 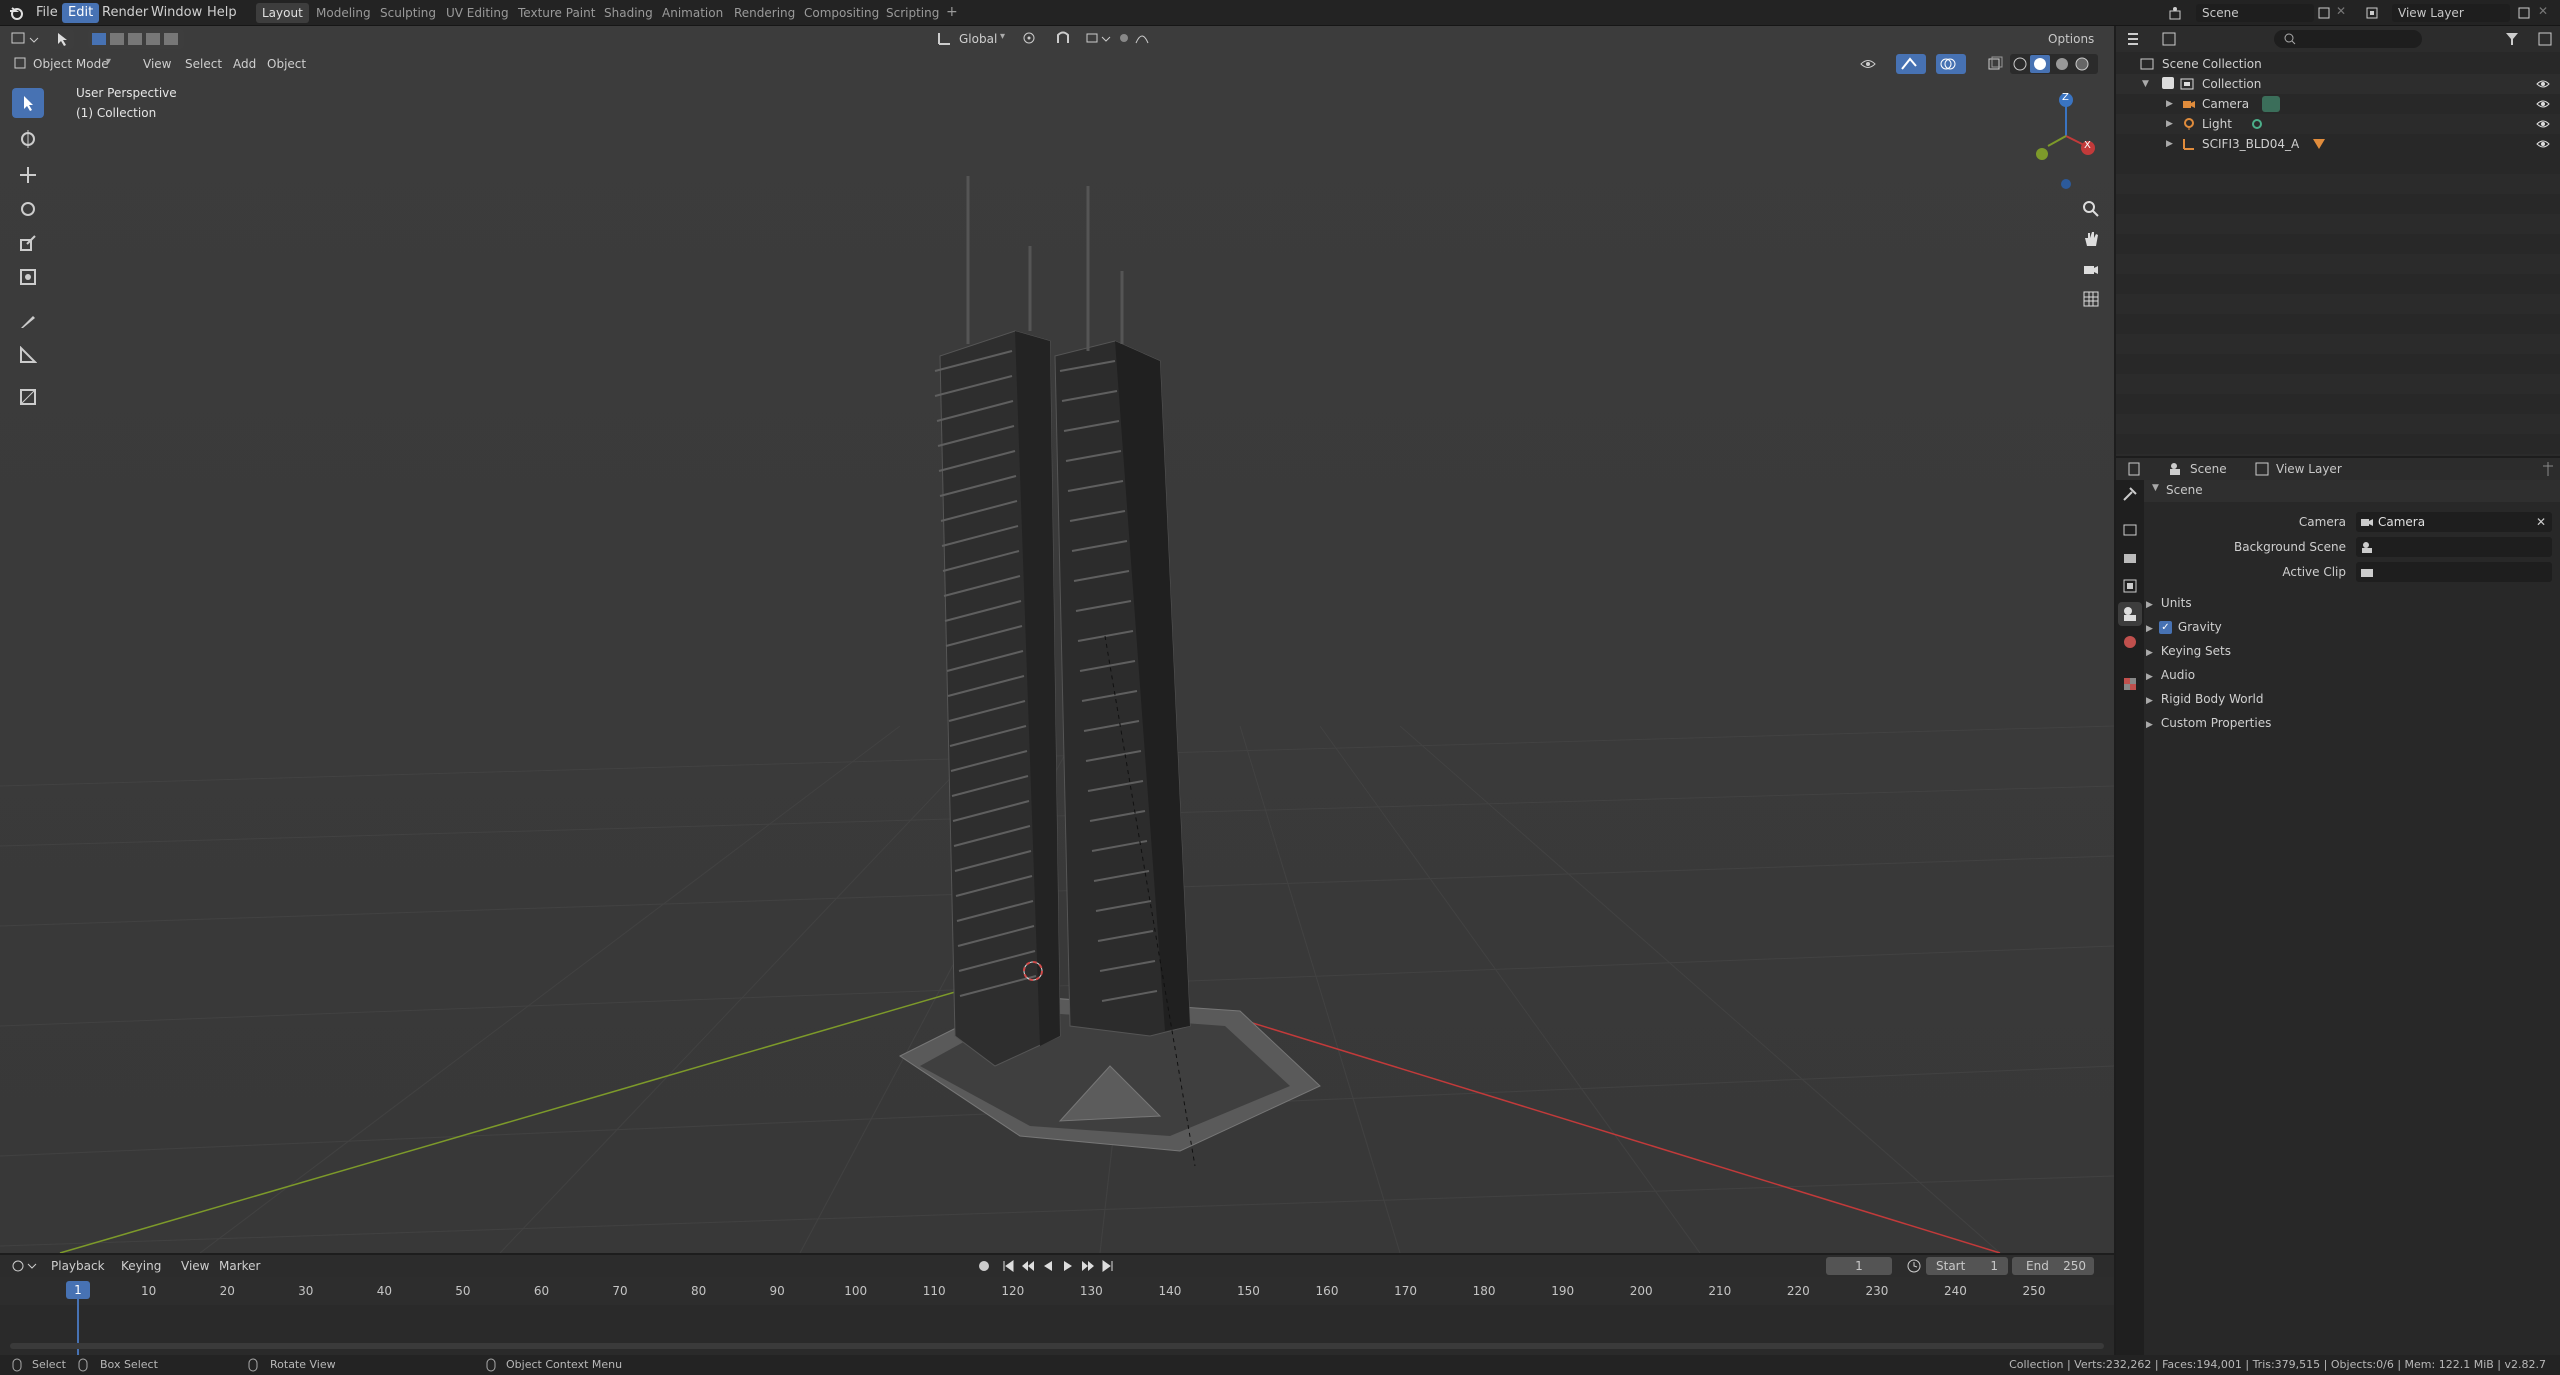 I want to click on menu-help: Help, so click(x=222, y=13).